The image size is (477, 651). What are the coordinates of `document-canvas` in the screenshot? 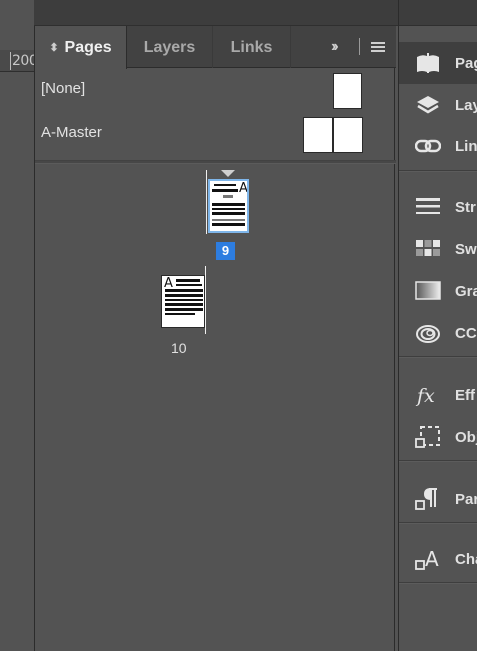 It's located at (17, 325).